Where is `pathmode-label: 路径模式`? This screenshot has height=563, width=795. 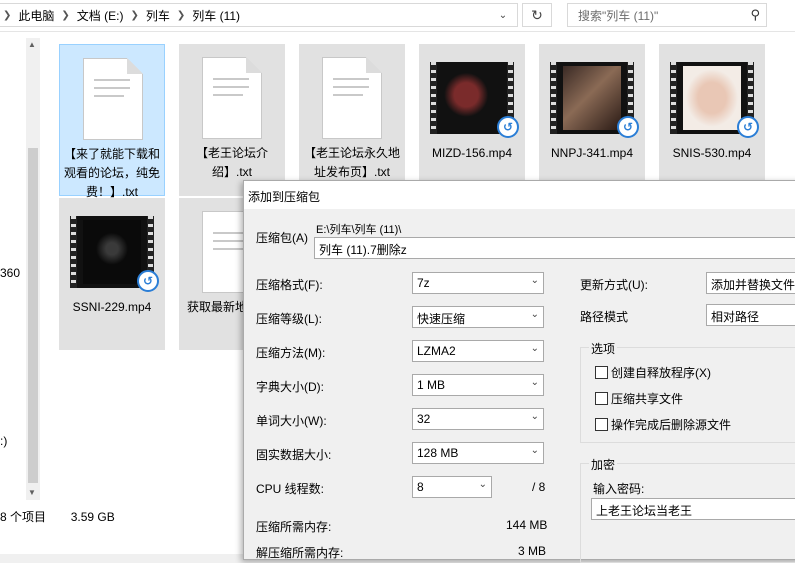
pathmode-label: 路径模式 is located at coordinates (604, 317).